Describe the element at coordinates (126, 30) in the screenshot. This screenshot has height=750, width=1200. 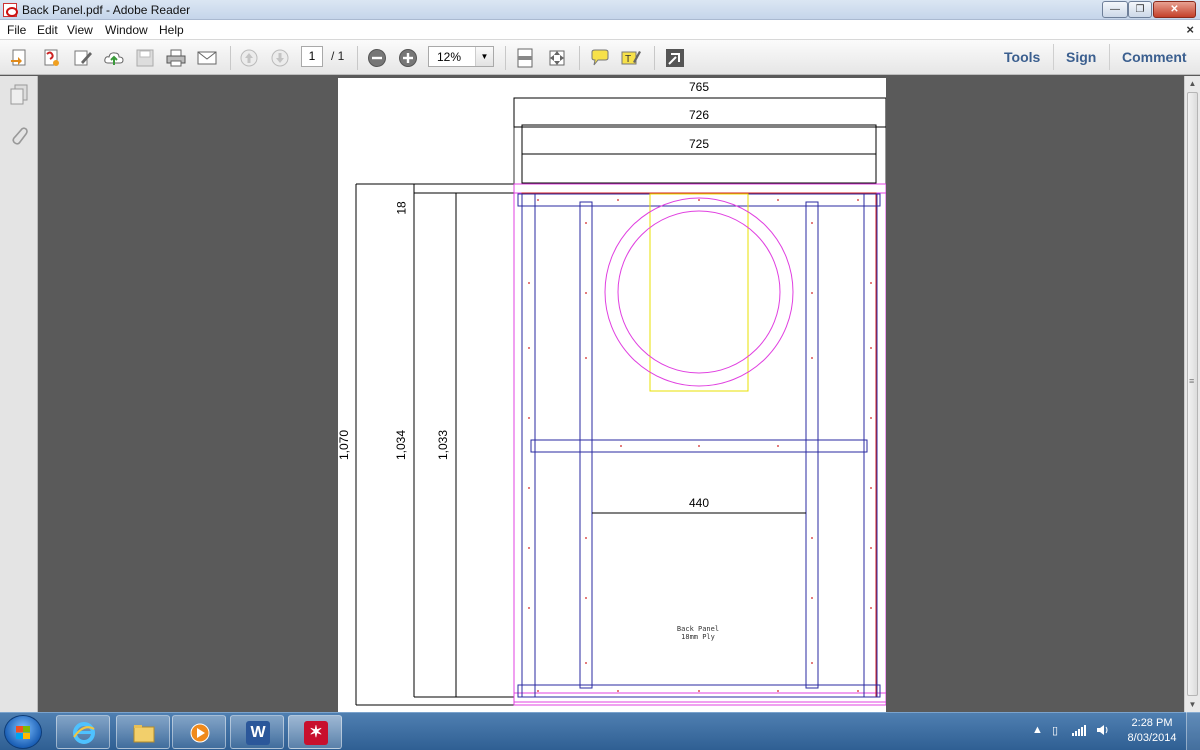
I see `menu-window: Window` at that location.